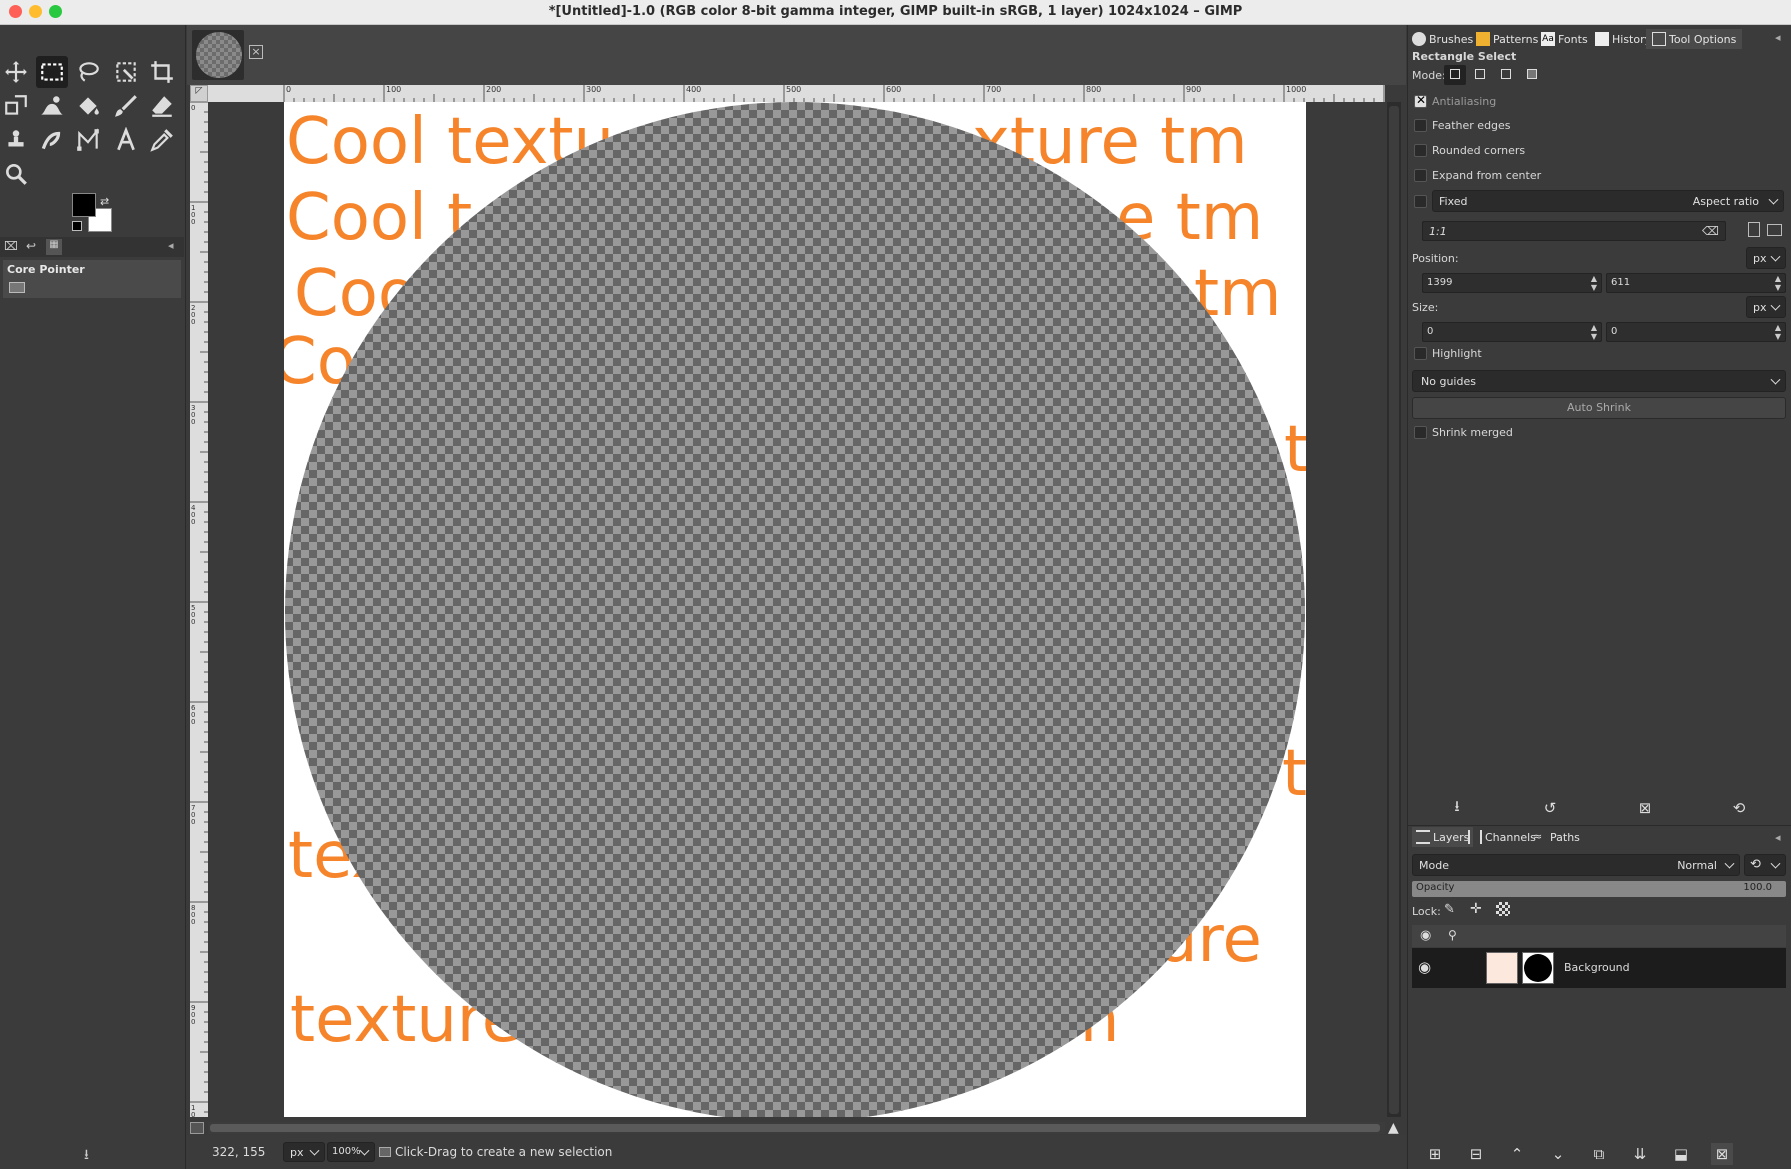  What do you see at coordinates (1394, 609) in the screenshot?
I see `vertical-scrollbar` at bounding box center [1394, 609].